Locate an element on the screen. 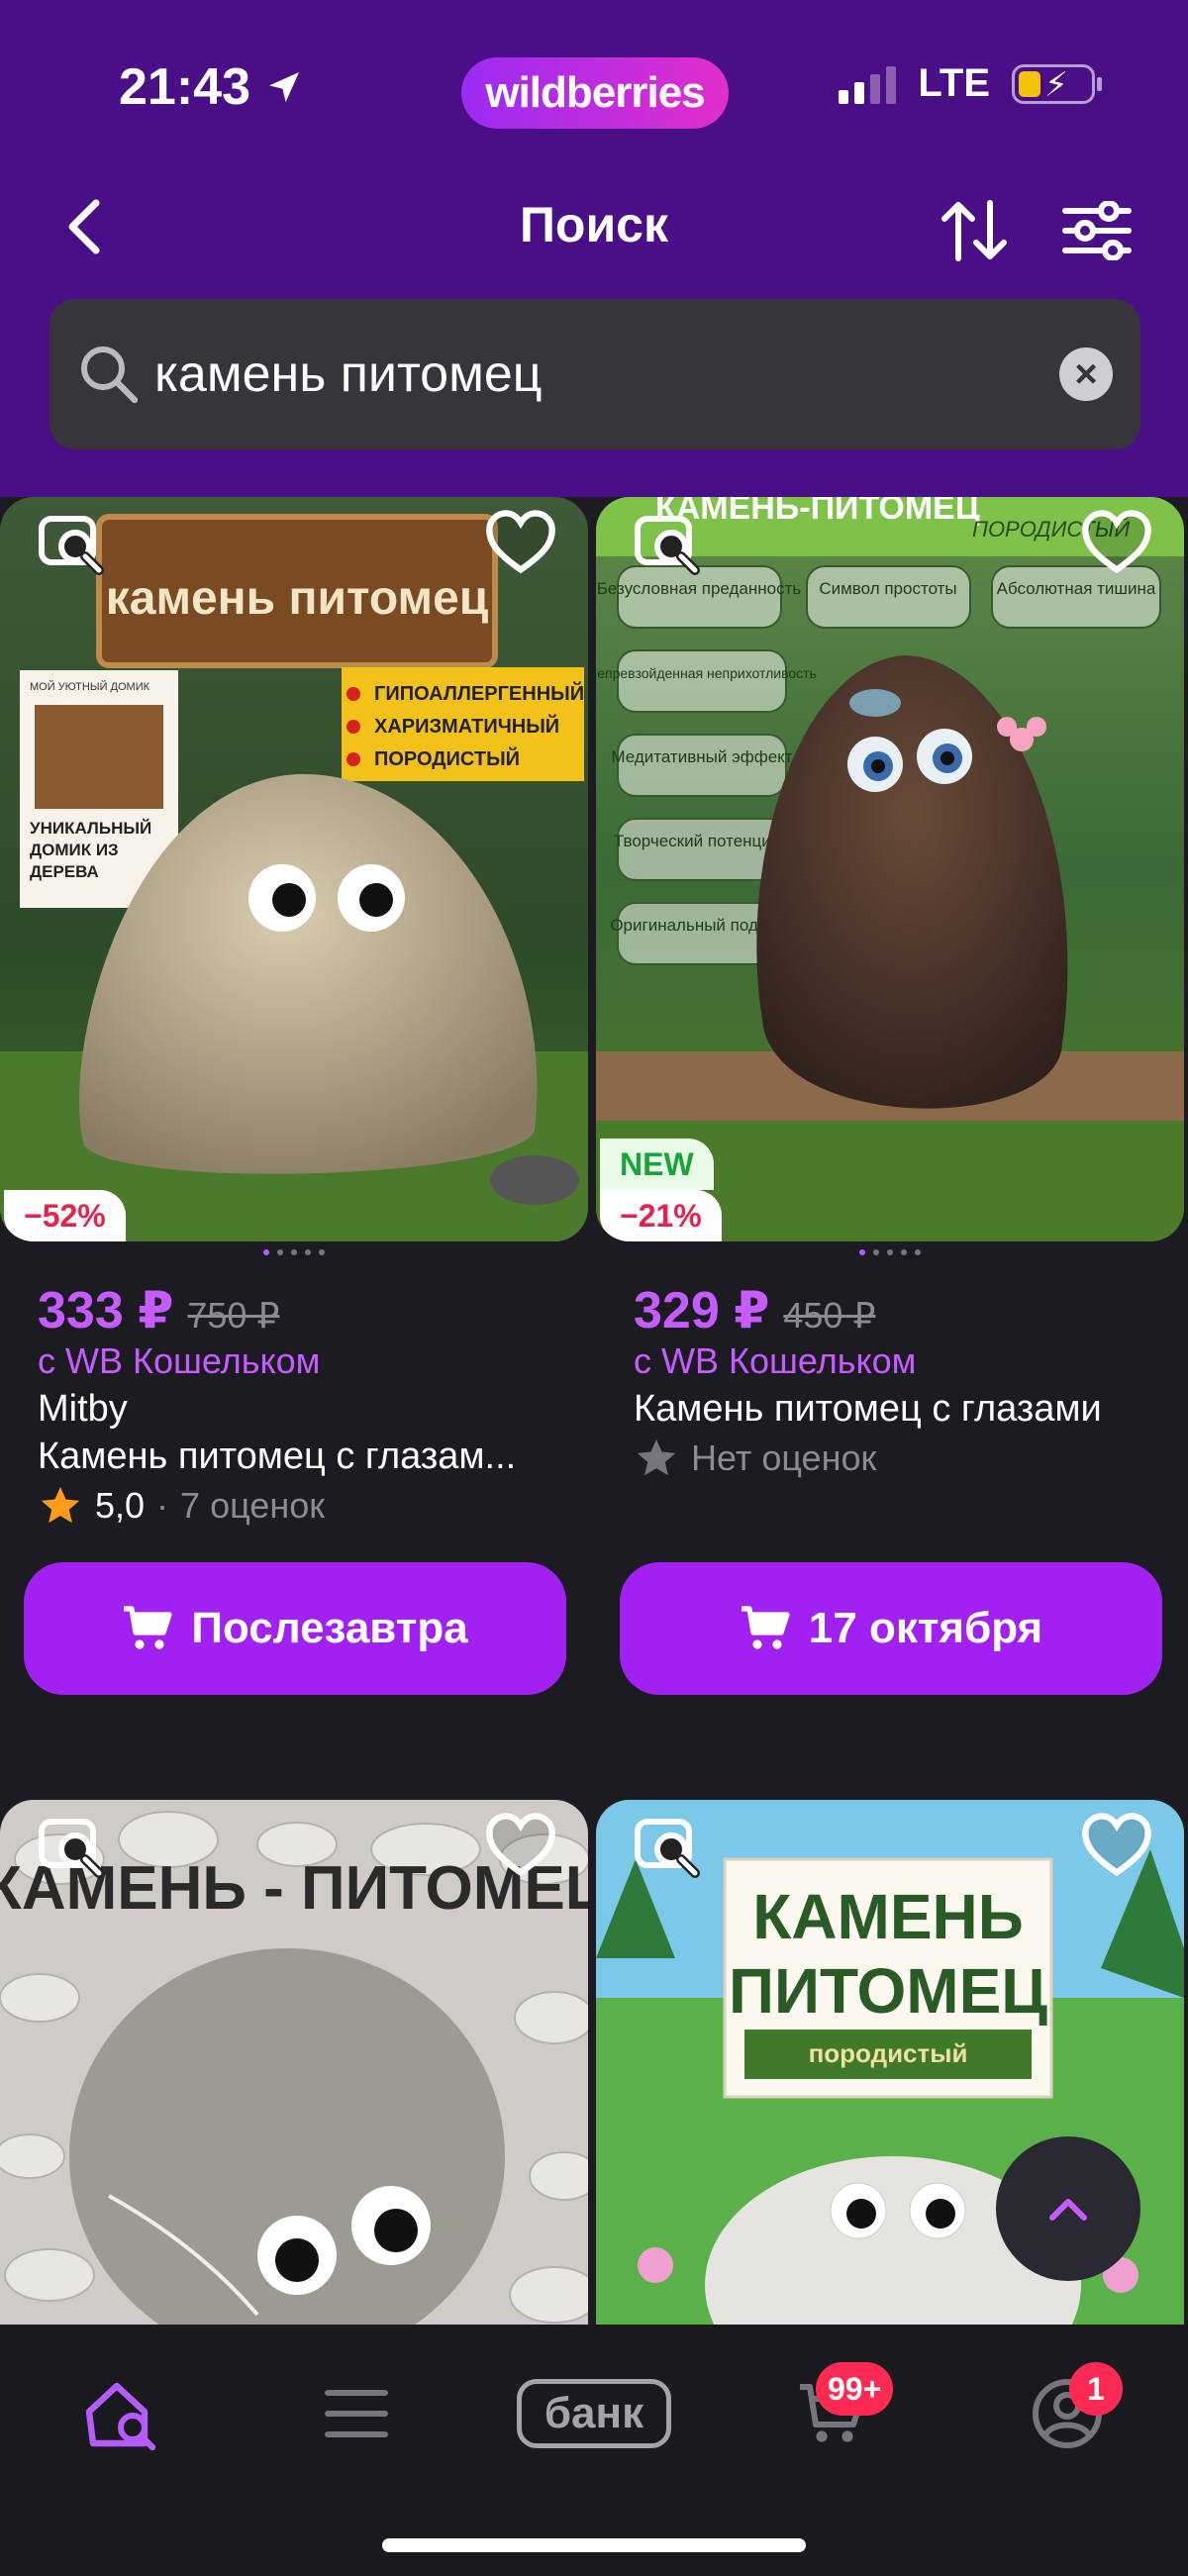  filter-icon is located at coordinates (1097, 231).